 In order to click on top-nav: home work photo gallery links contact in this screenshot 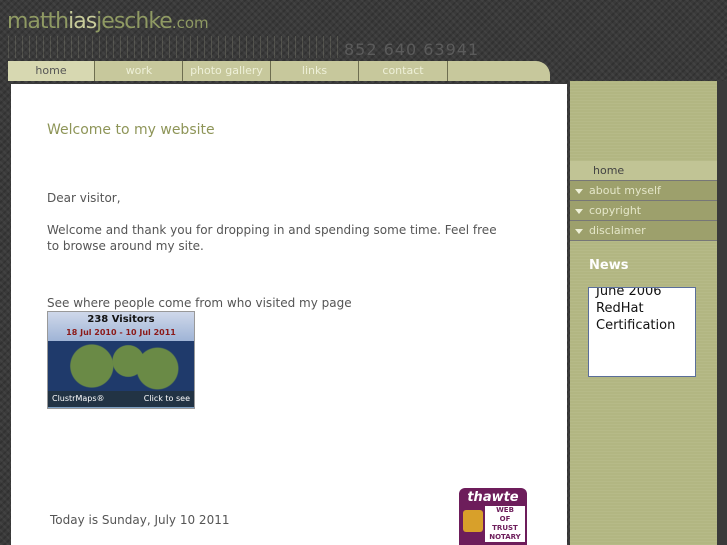, I will do `click(279, 71)`.